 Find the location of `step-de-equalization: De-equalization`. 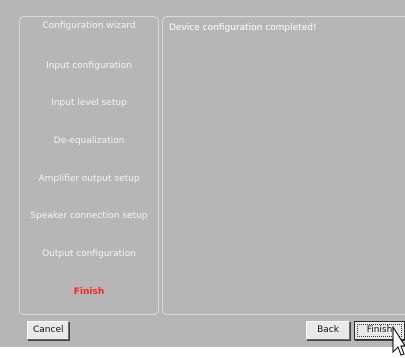

step-de-equalization: De-equalization is located at coordinates (89, 141).